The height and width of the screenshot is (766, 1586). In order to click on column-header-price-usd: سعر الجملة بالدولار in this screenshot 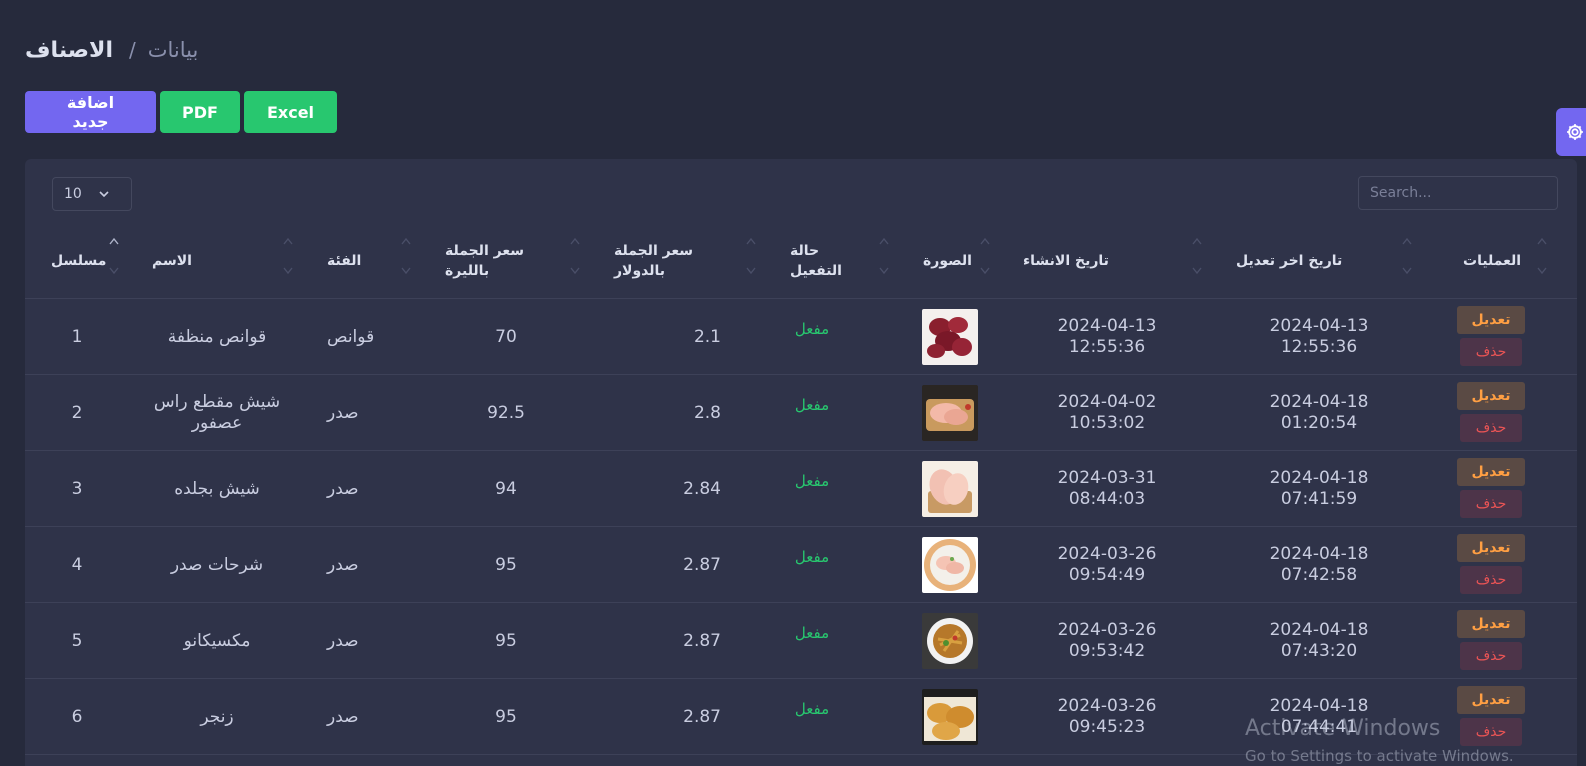, I will do `click(653, 261)`.